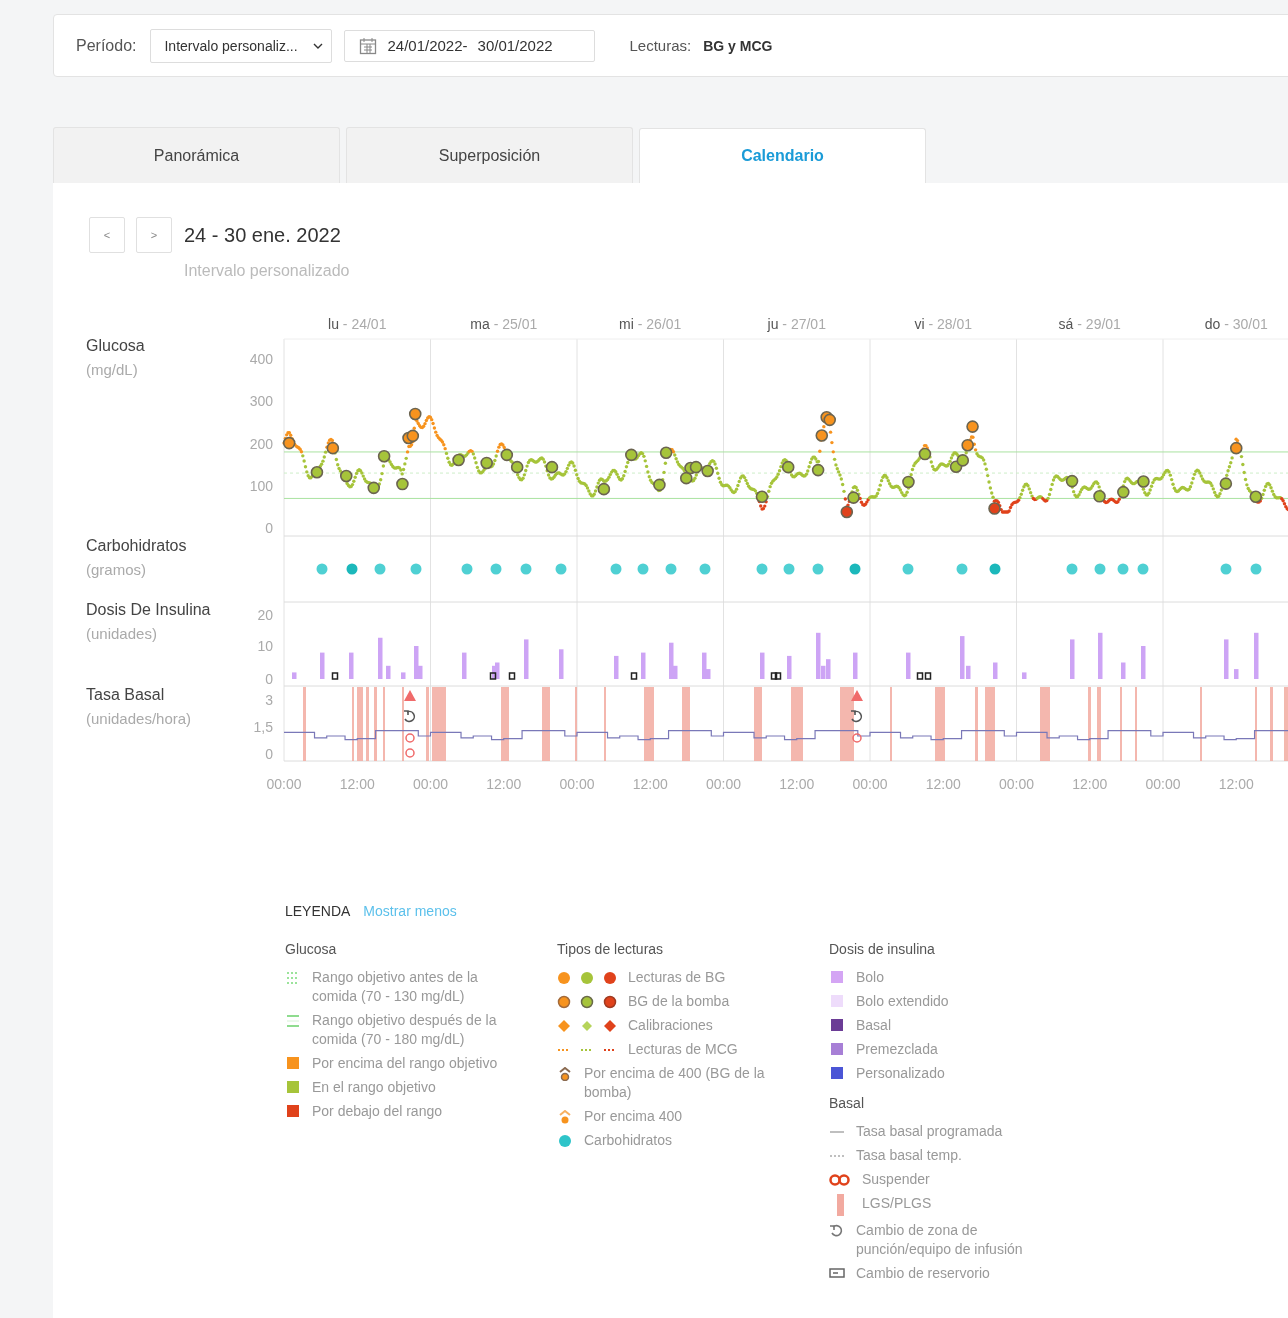  Describe the element at coordinates (107, 235) in the screenshot. I see `previous-button: <` at that location.